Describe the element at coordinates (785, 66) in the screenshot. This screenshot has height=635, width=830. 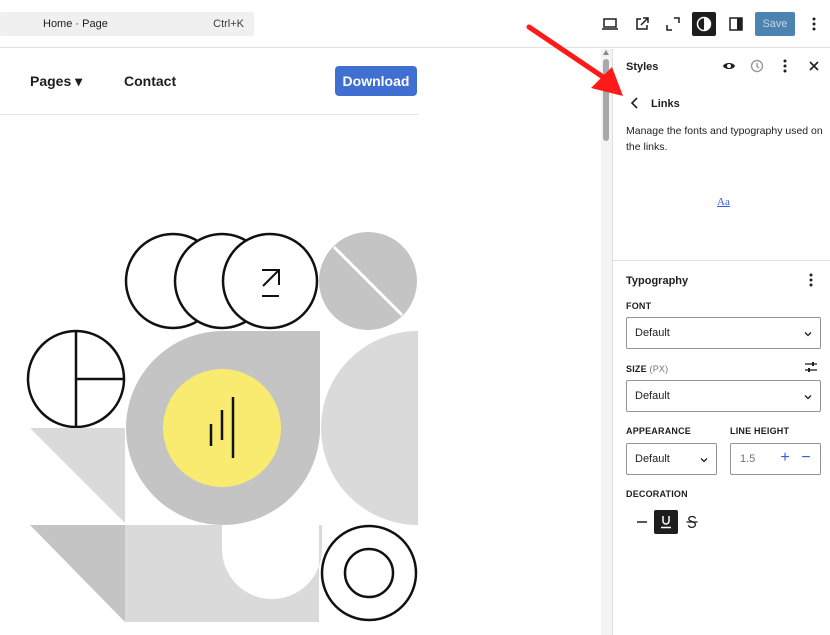
I see `panel-options-icon` at that location.